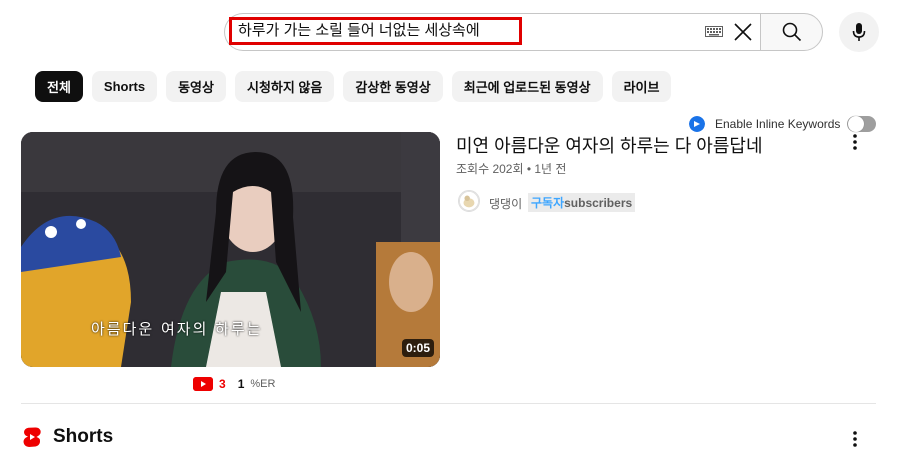 The height and width of the screenshot is (449, 914). What do you see at coordinates (203, 384) in the screenshot?
I see `youtube-logo-icon` at bounding box center [203, 384].